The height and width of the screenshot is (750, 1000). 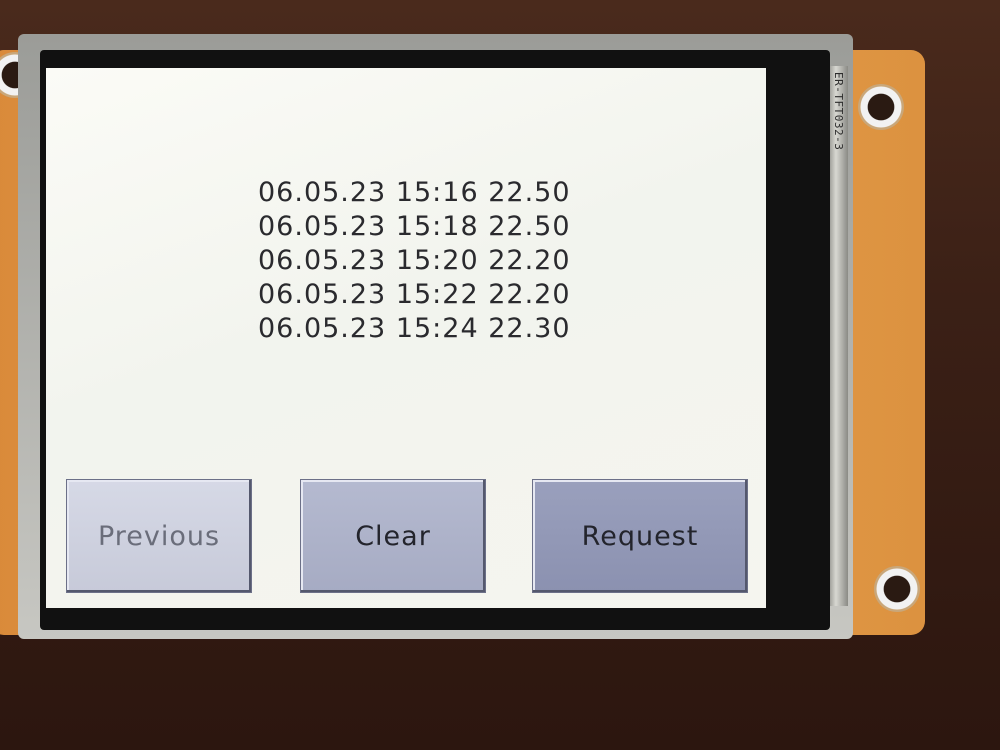 What do you see at coordinates (159, 536) in the screenshot?
I see `previous-button: Previous` at bounding box center [159, 536].